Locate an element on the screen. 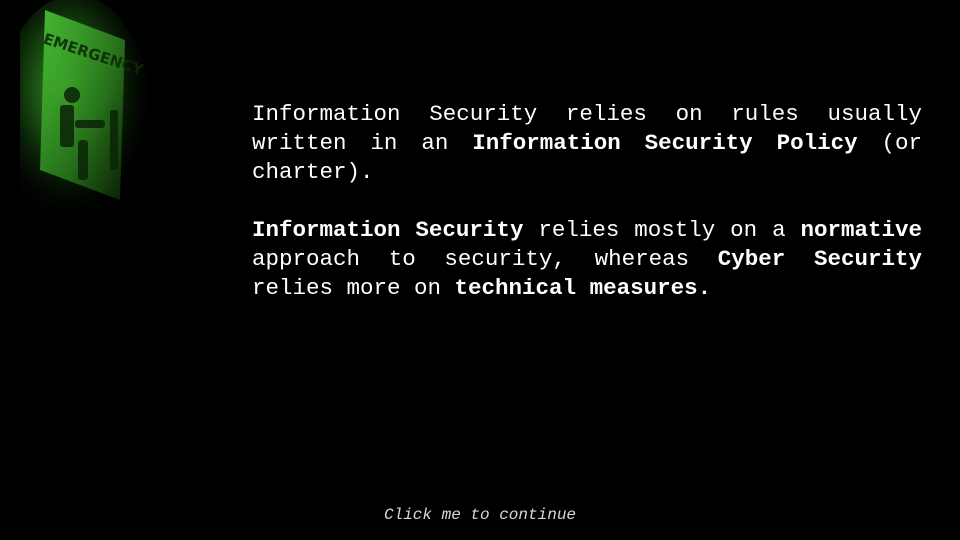 Image resolution: width=960 pixels, height=540 pixels. text-segment: . is located at coordinates (704, 288).